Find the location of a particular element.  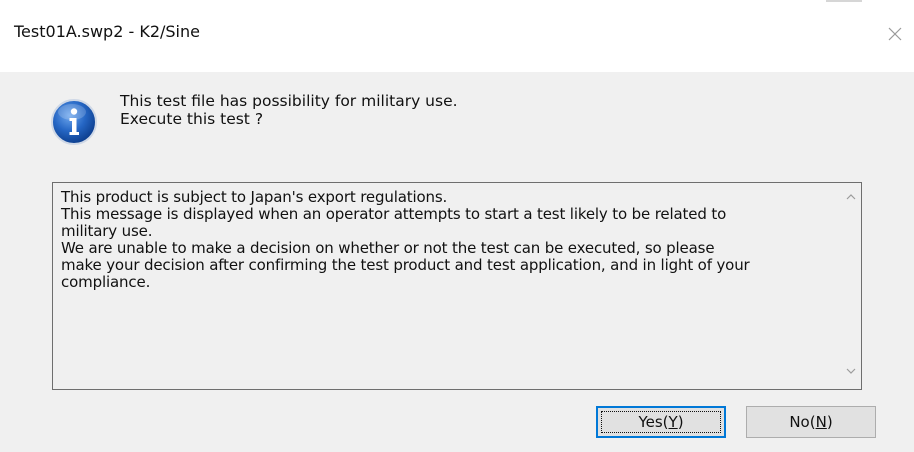

no-mnemonic: N is located at coordinates (821, 422).